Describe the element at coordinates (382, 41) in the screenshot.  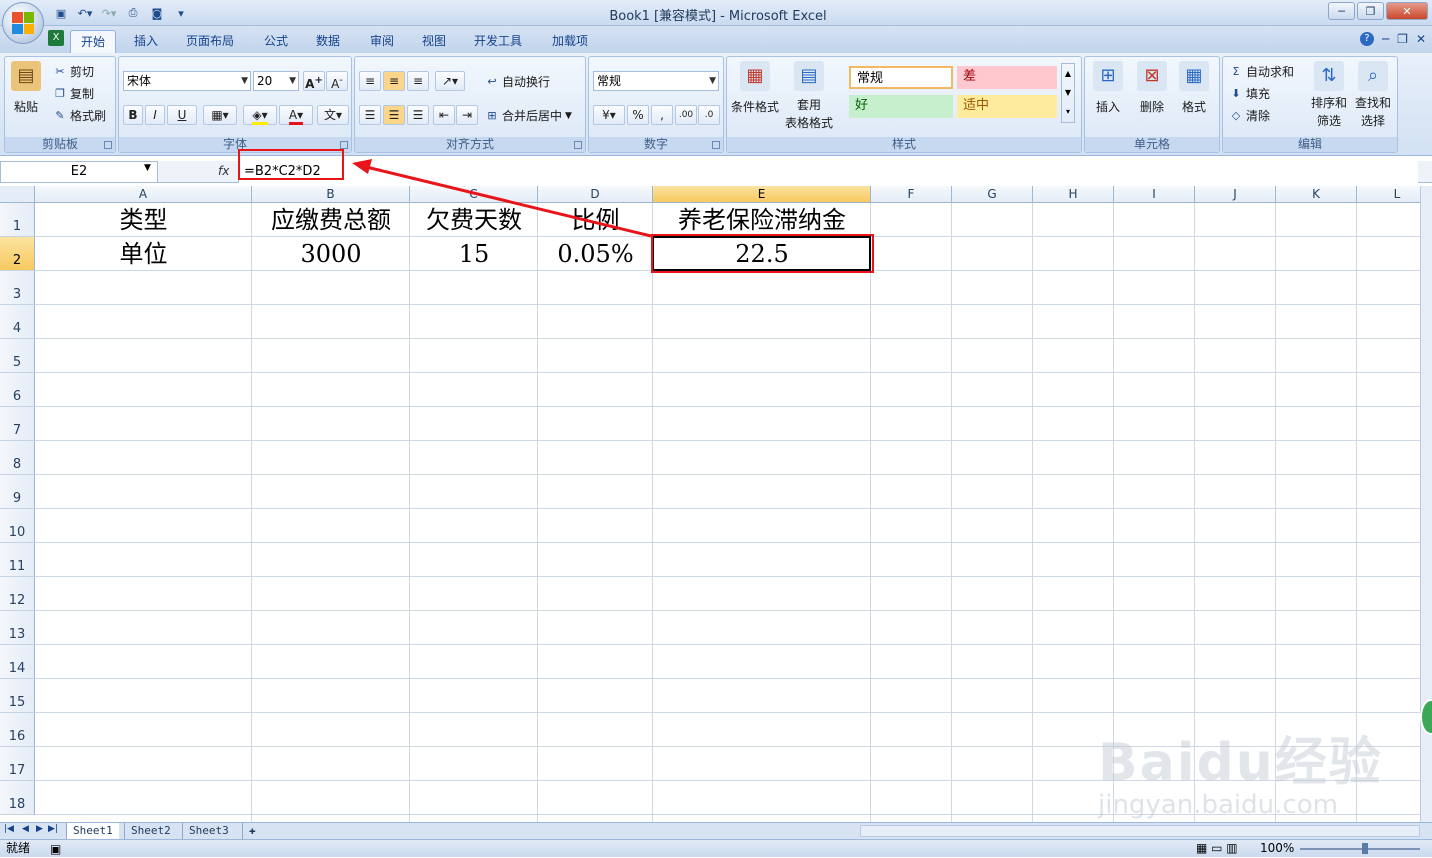
I see `tab-review: 审阅` at that location.